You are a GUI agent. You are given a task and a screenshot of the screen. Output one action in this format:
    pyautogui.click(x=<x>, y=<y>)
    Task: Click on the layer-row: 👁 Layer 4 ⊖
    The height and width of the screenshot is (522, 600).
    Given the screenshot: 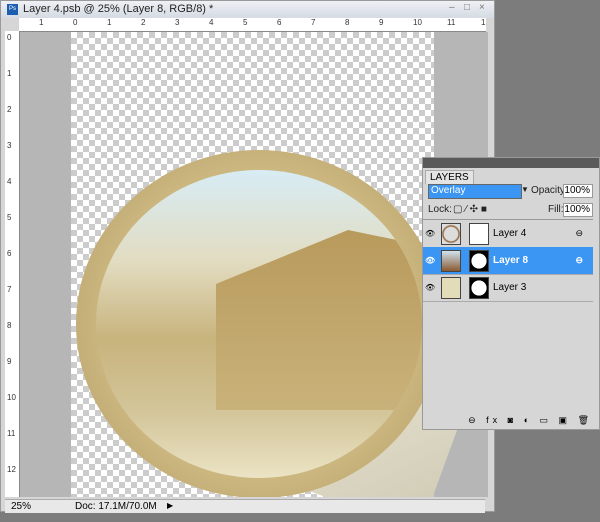 What is the action you would take?
    pyautogui.click(x=508, y=234)
    